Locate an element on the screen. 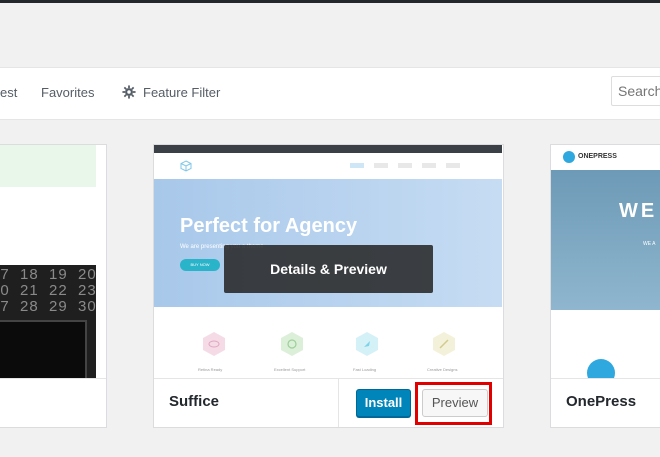 The image size is (660, 457). theme-screenshot: ONEPRESS WE WE A is located at coordinates (605, 262).